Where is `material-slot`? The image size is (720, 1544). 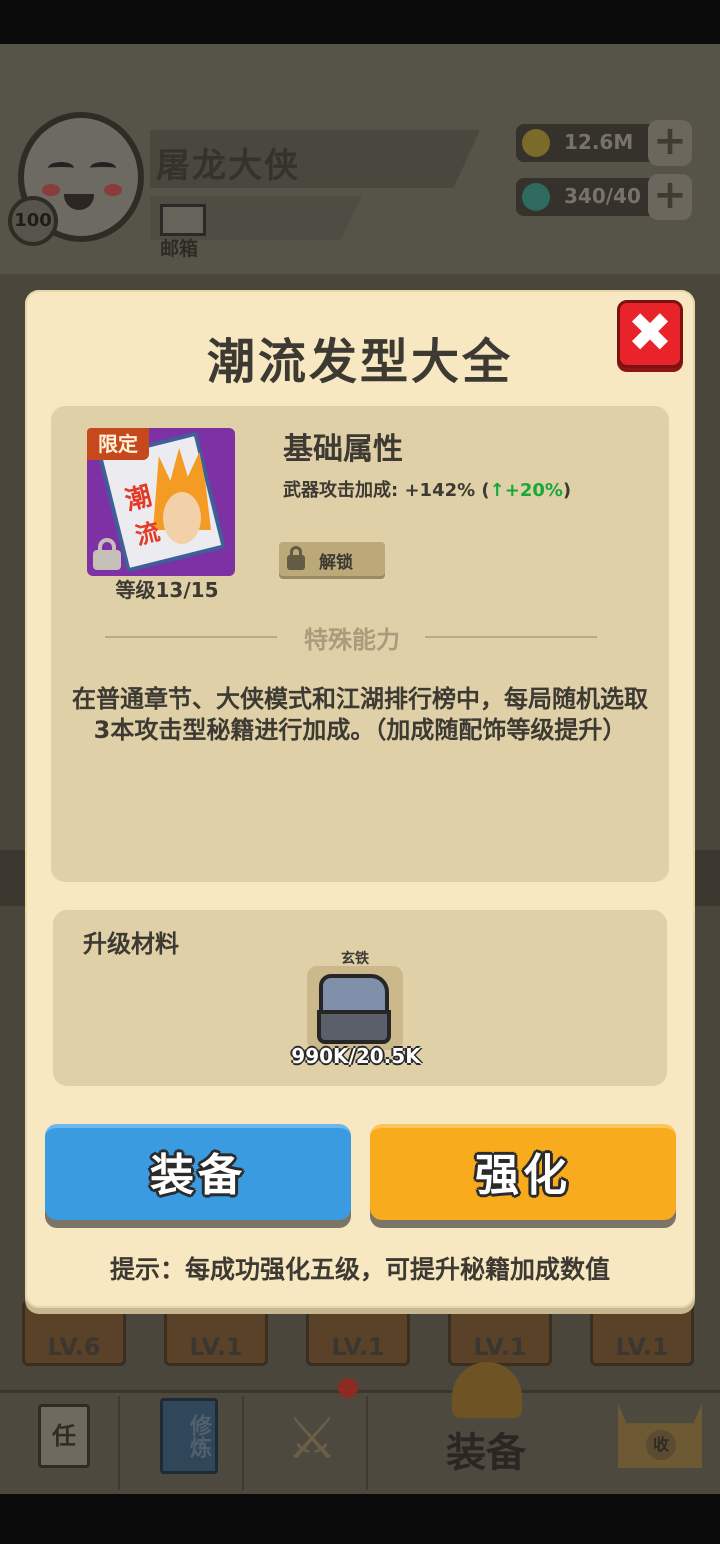 material-slot is located at coordinates (355, 1008).